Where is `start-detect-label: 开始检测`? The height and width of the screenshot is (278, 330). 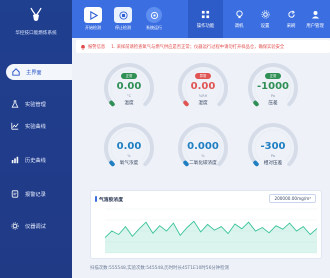 start-detect-label: 开始检测 is located at coordinates (93, 27).